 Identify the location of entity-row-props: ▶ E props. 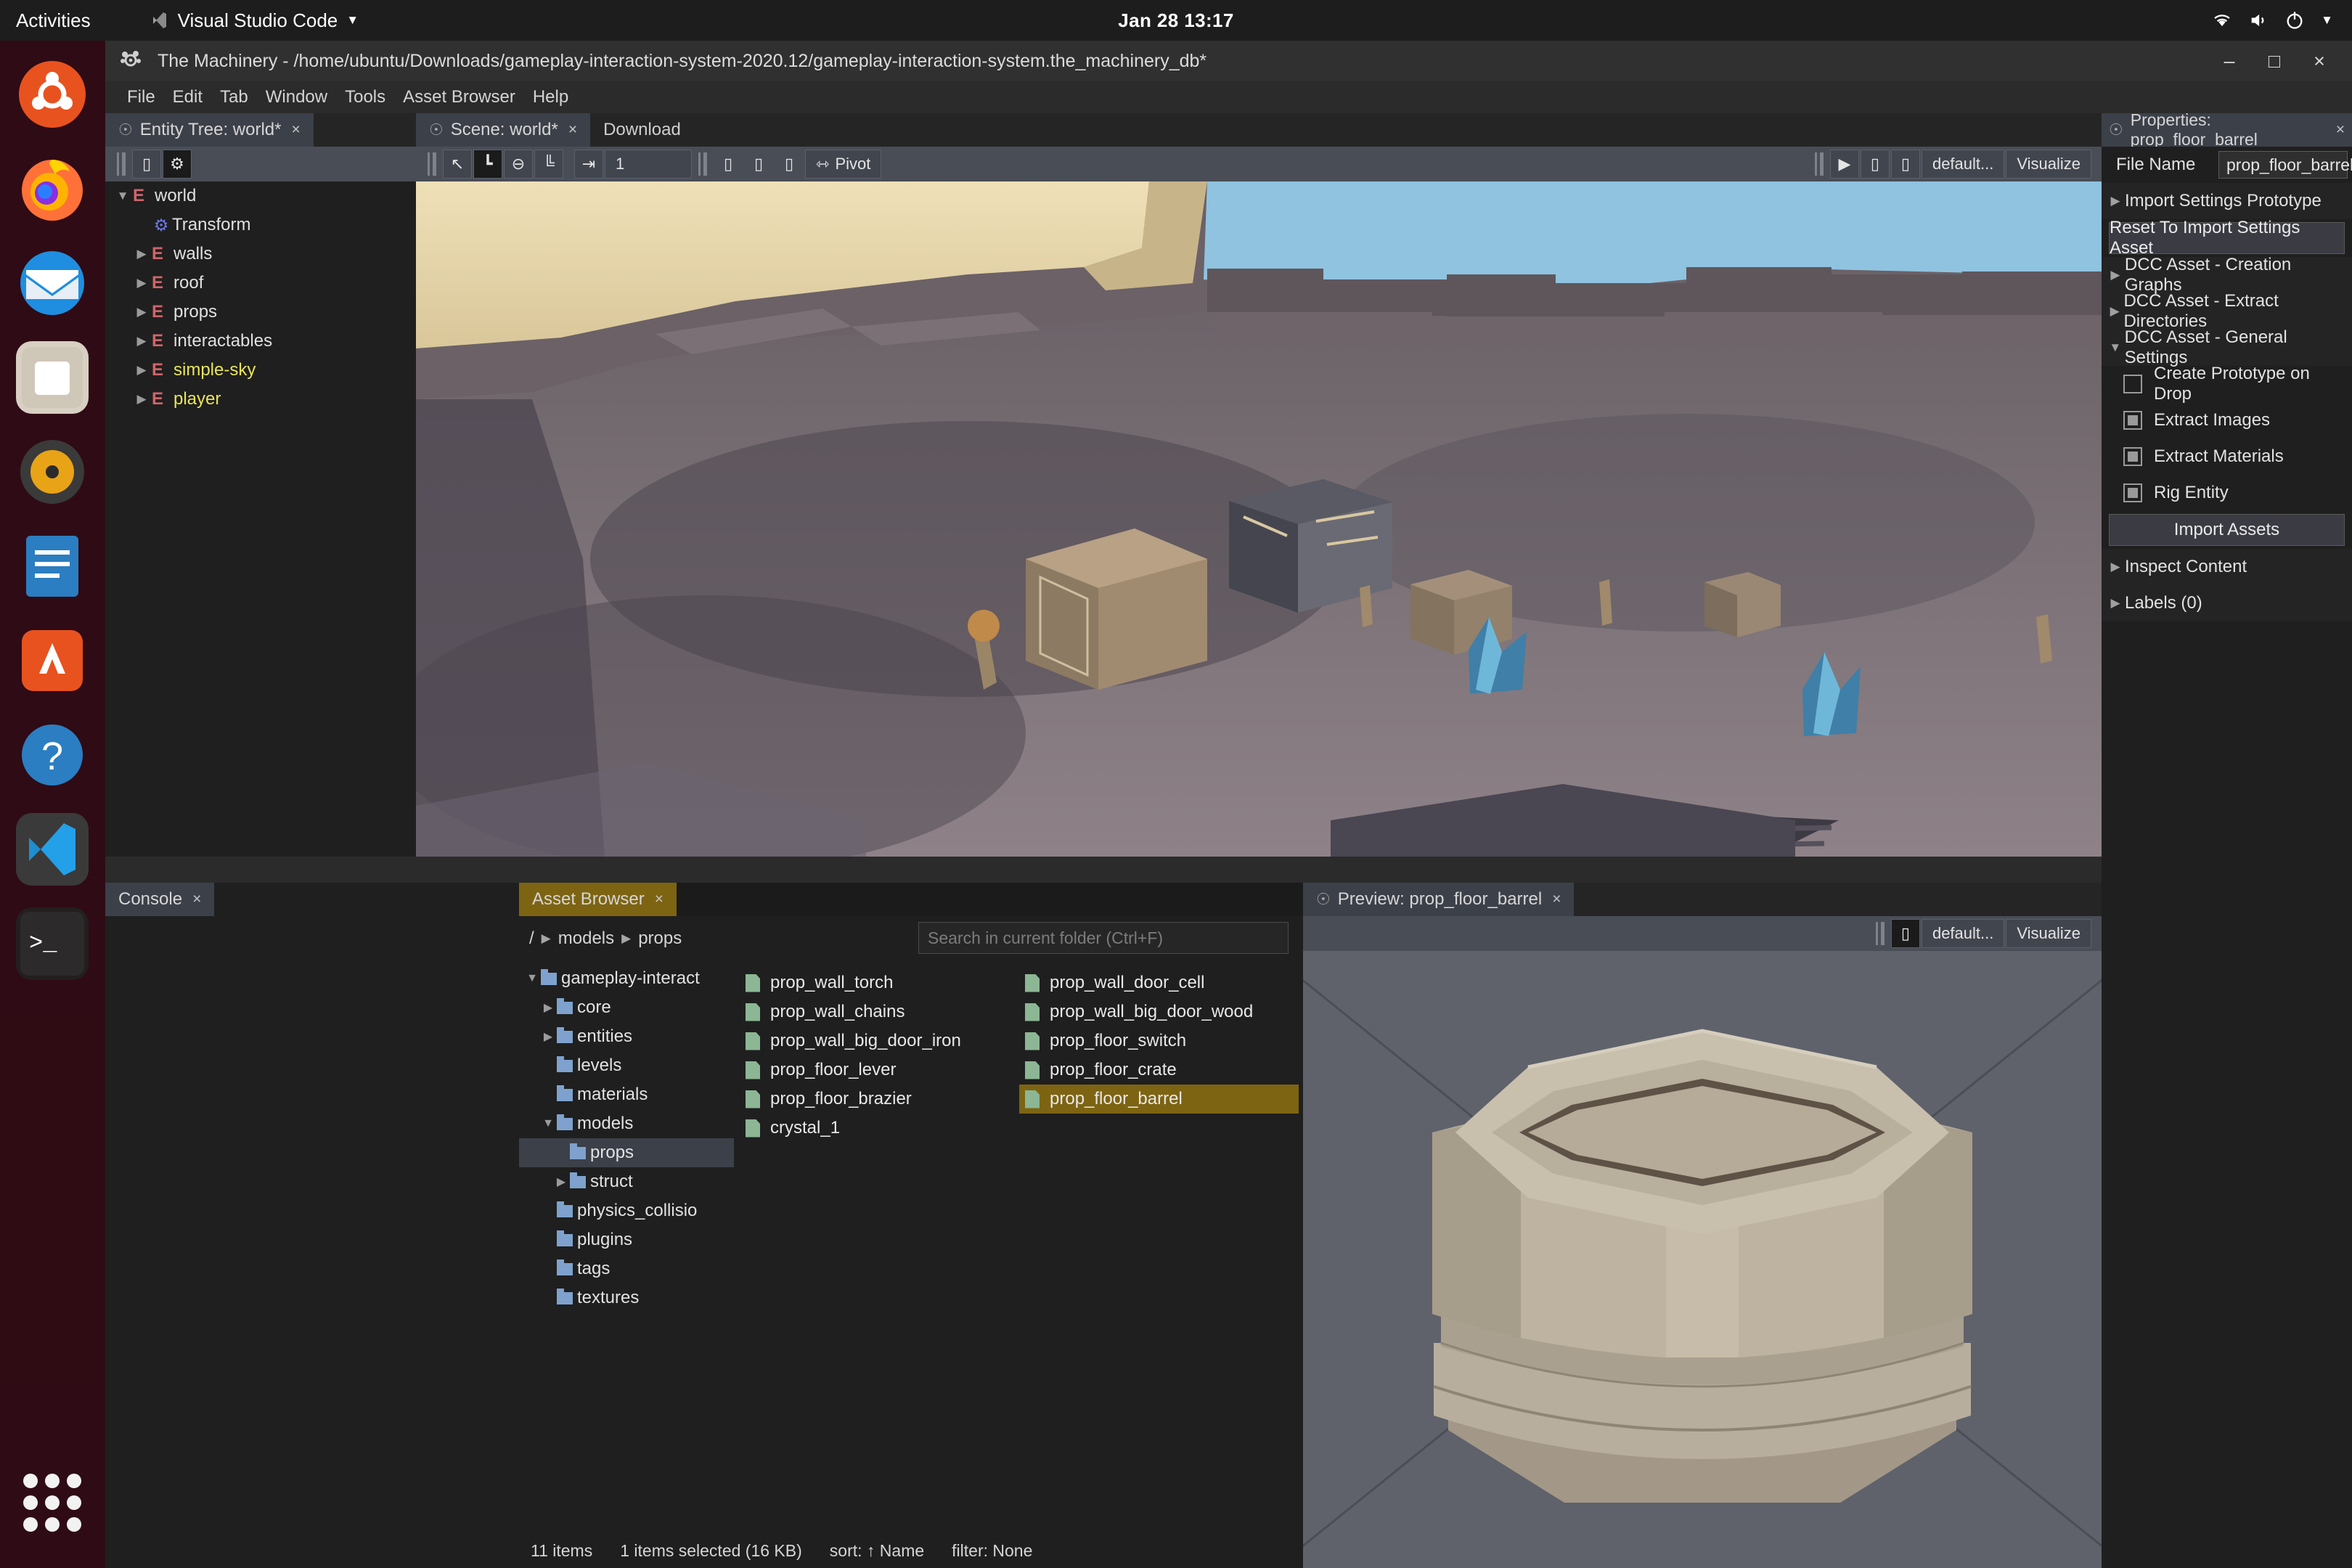
(261, 312).